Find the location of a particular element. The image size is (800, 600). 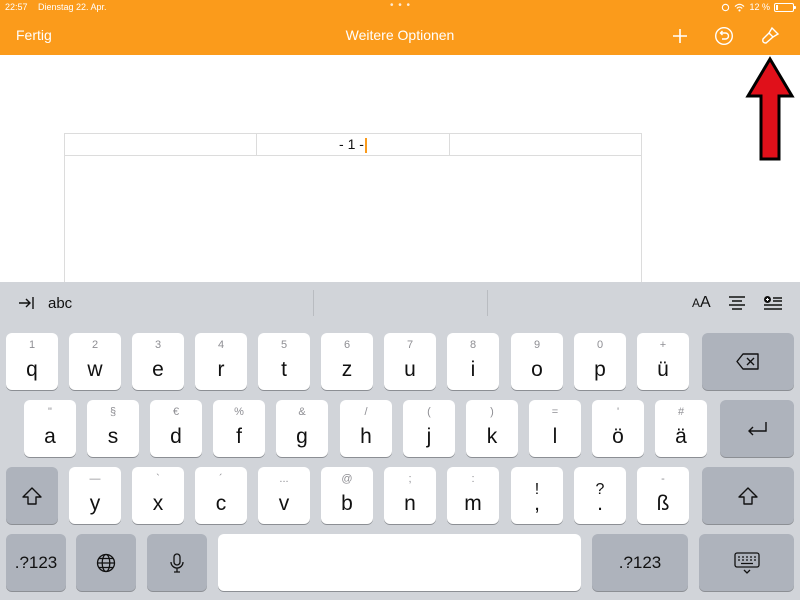

return-icon is located at coordinates (757, 428).